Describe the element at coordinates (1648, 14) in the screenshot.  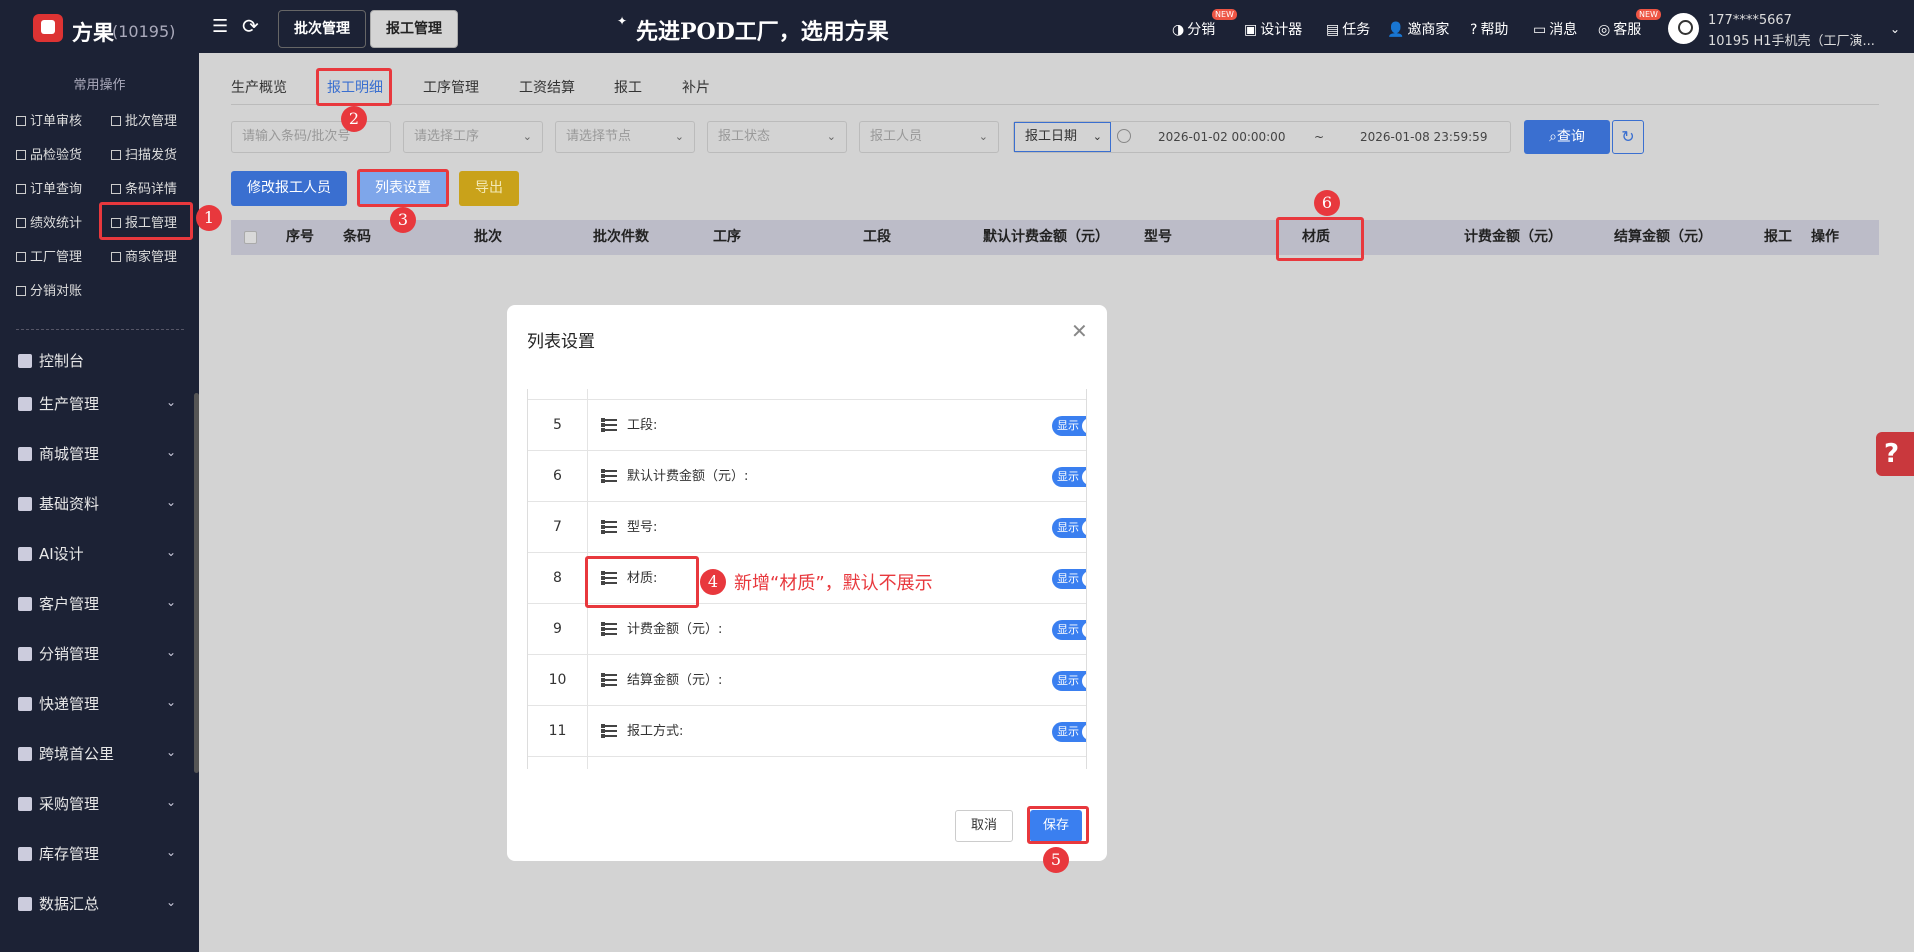
I see `new-badge: NEW` at that location.